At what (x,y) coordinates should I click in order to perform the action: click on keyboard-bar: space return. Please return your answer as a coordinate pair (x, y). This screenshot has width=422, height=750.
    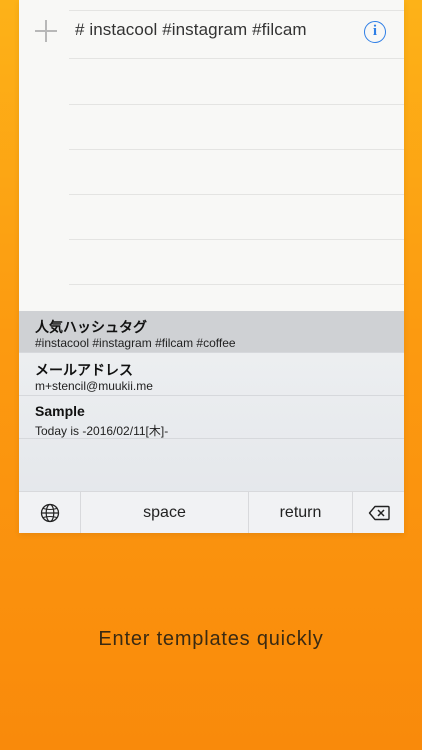
    Looking at the image, I should click on (211, 512).